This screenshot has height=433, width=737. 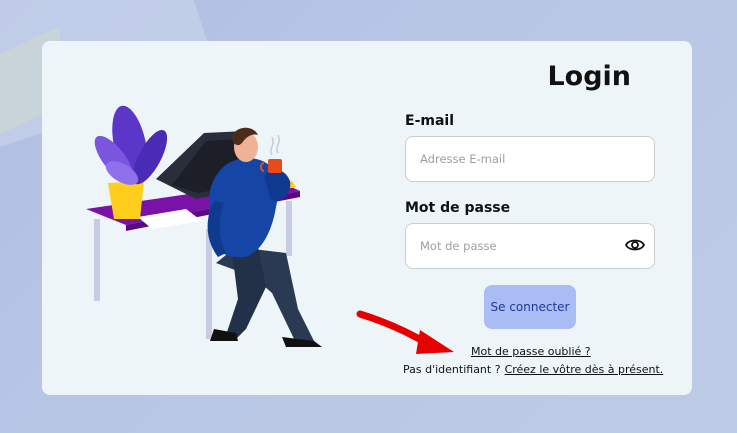 What do you see at coordinates (405, 332) in the screenshot?
I see `red-arrow-annotation` at bounding box center [405, 332].